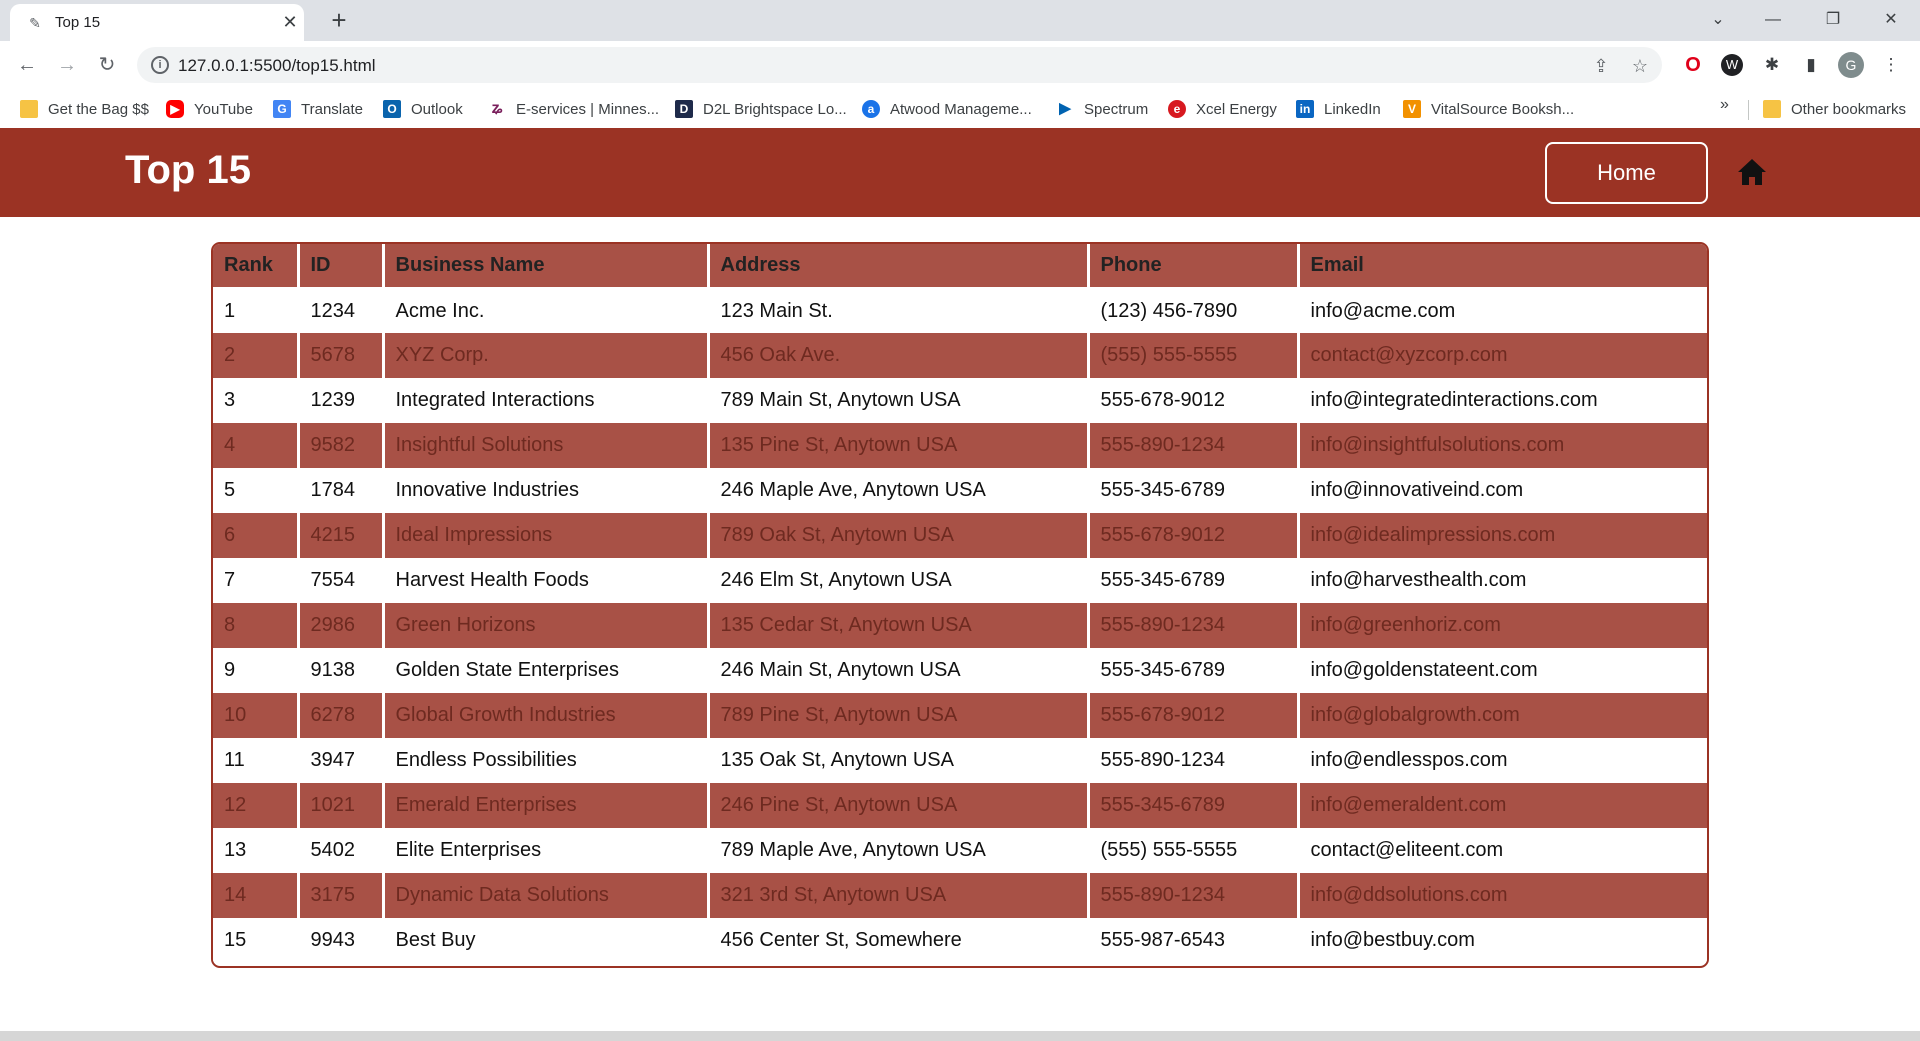  I want to click on cell-rank: 11, so click(256, 760).